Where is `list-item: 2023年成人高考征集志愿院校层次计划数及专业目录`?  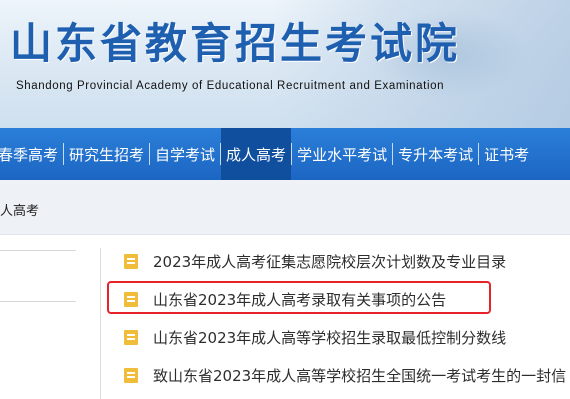
list-item: 2023年成人高考征集志愿院校层次计划数及专业目录 is located at coordinates (347, 261).